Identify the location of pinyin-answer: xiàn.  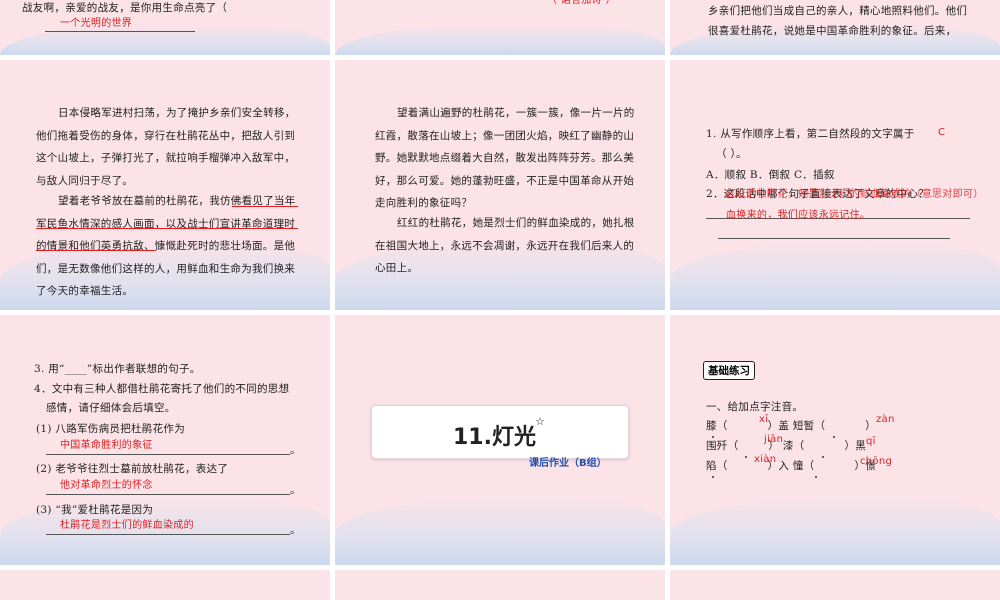
(765, 459).